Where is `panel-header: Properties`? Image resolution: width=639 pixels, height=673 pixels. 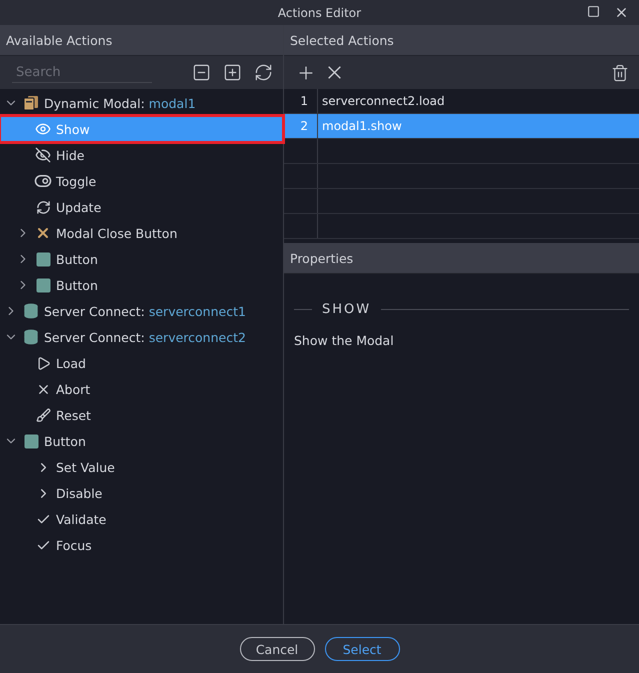
panel-header: Properties is located at coordinates (461, 258).